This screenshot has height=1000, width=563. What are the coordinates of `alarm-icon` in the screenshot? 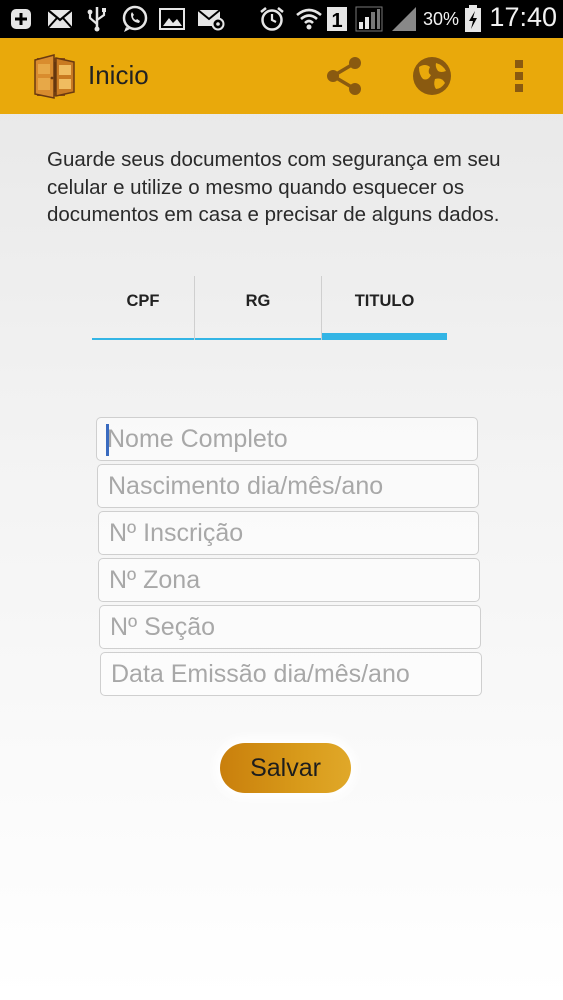 It's located at (272, 19).